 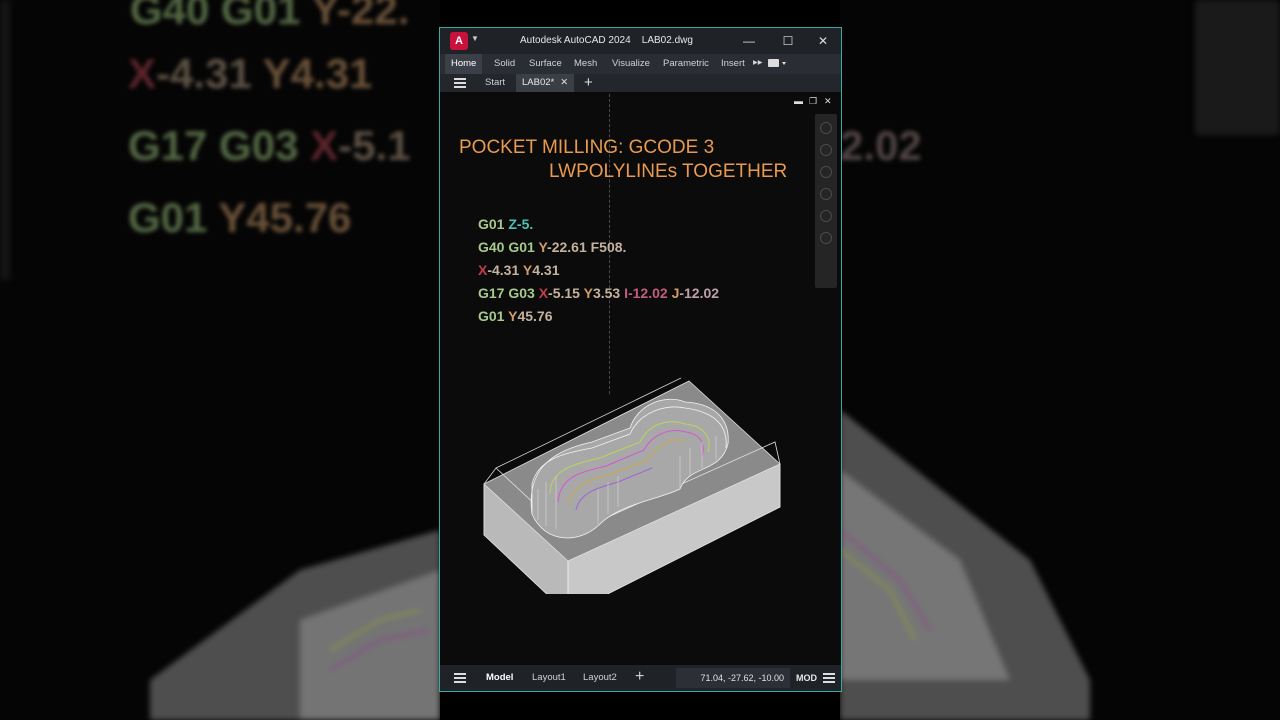 I want to click on tab-mesh: Mesh, so click(x=585, y=63).